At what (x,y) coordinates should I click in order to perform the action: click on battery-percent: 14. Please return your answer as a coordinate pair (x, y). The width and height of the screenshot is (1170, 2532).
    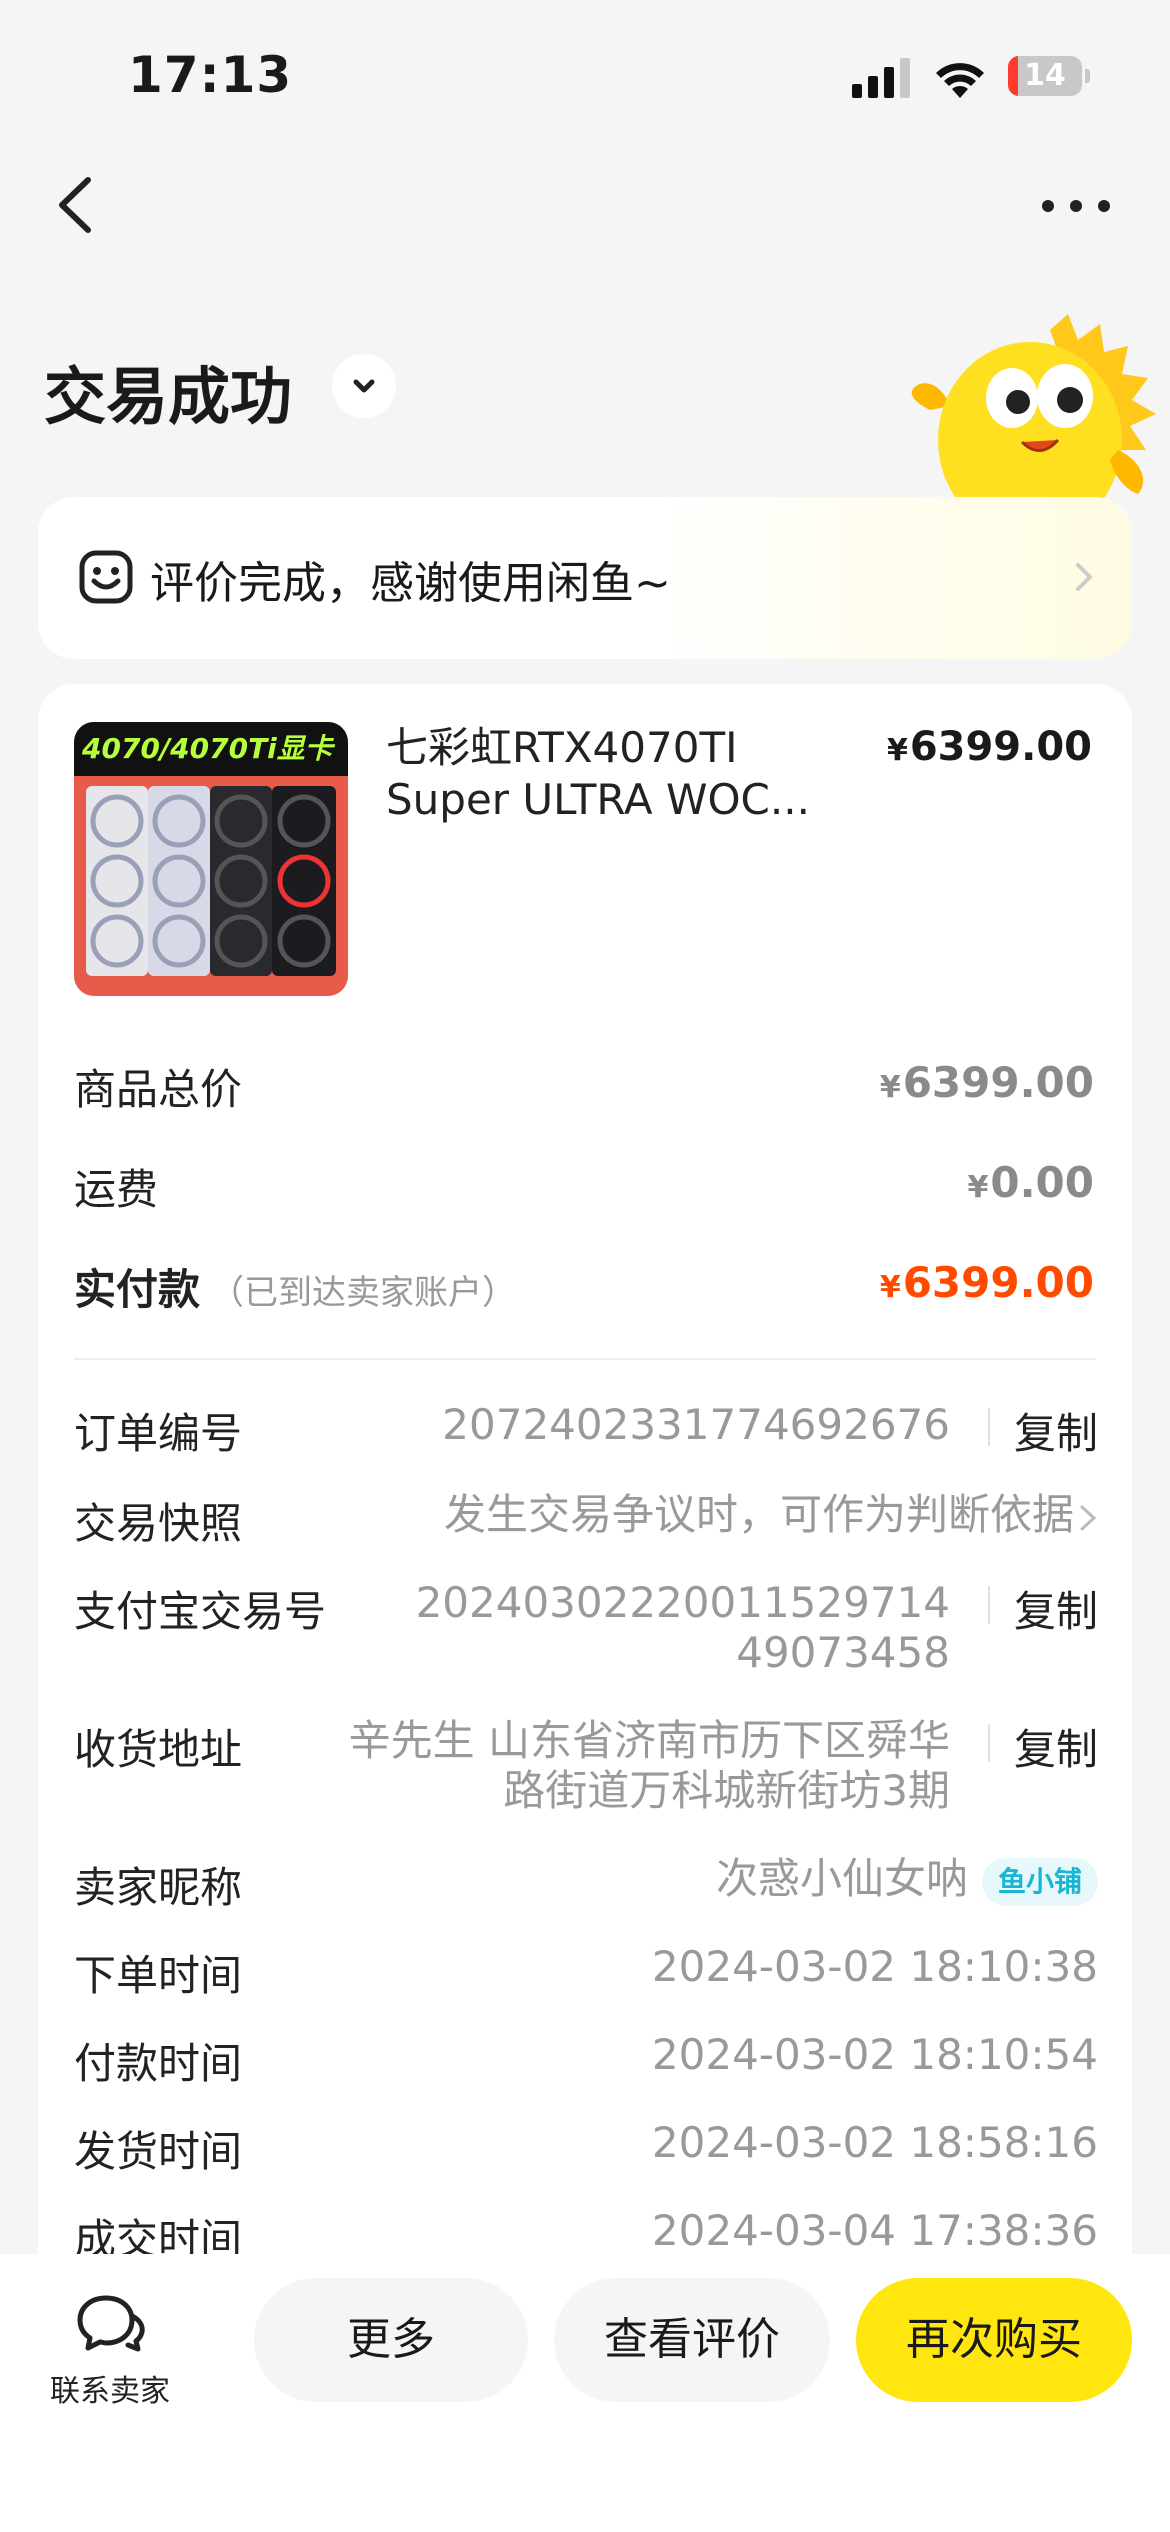
    Looking at the image, I should click on (1045, 75).